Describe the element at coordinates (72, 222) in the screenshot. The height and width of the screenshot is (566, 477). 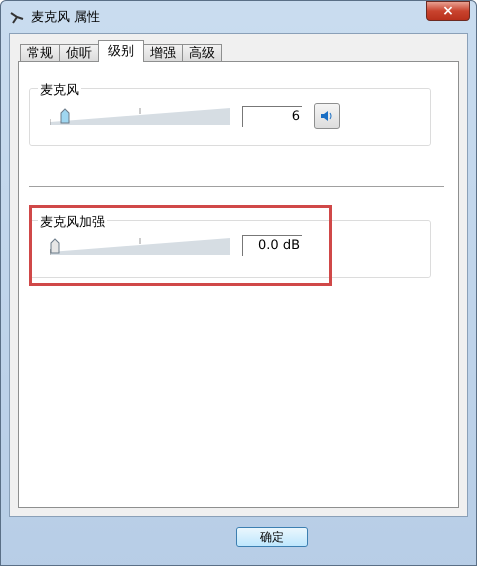
I see `group-label: 麦克风加强` at that location.